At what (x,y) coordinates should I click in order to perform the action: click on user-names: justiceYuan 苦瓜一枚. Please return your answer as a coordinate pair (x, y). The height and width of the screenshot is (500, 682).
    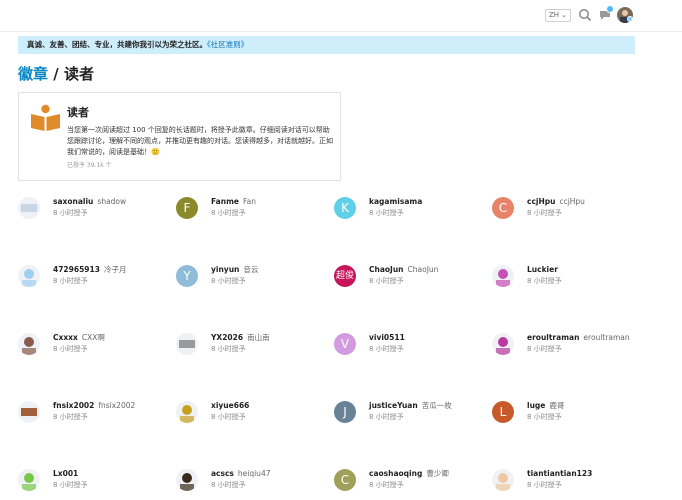
    Looking at the image, I should click on (410, 406).